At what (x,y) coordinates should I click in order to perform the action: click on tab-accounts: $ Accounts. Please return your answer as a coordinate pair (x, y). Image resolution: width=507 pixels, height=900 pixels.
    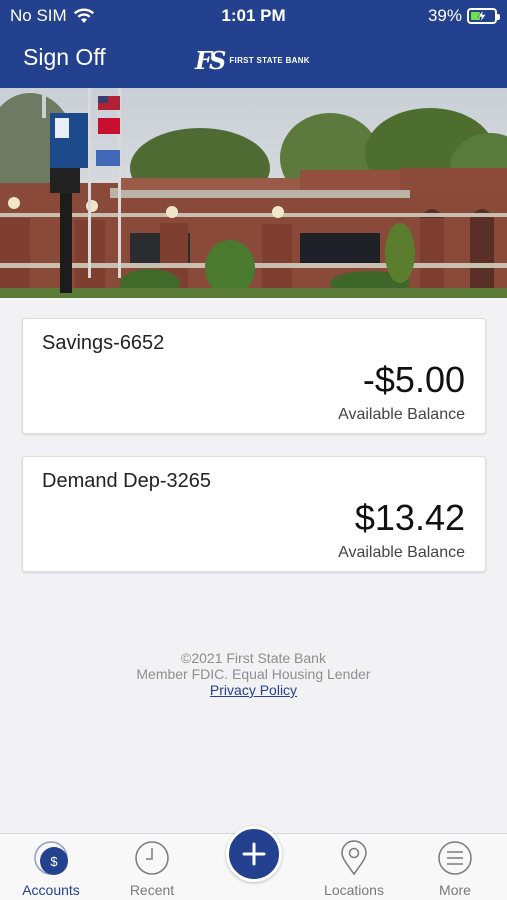
    Looking at the image, I should click on (51, 867).